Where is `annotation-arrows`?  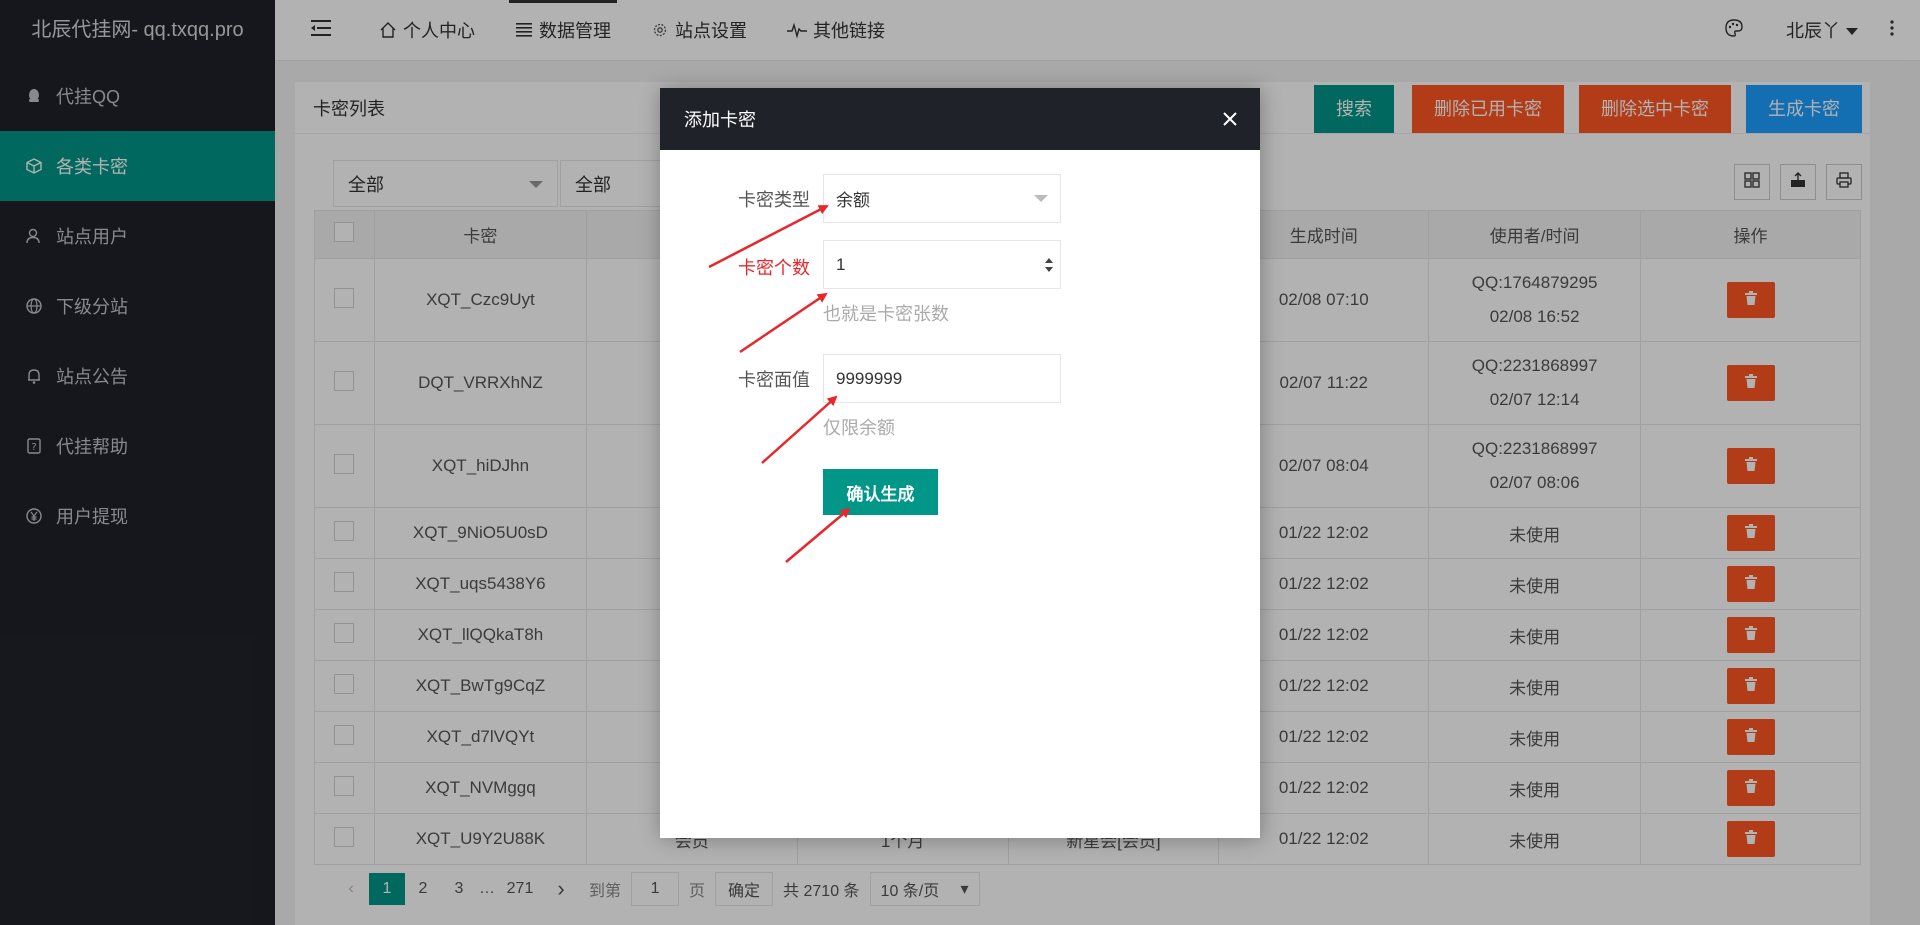
annotation-arrows is located at coordinates (779, 383).